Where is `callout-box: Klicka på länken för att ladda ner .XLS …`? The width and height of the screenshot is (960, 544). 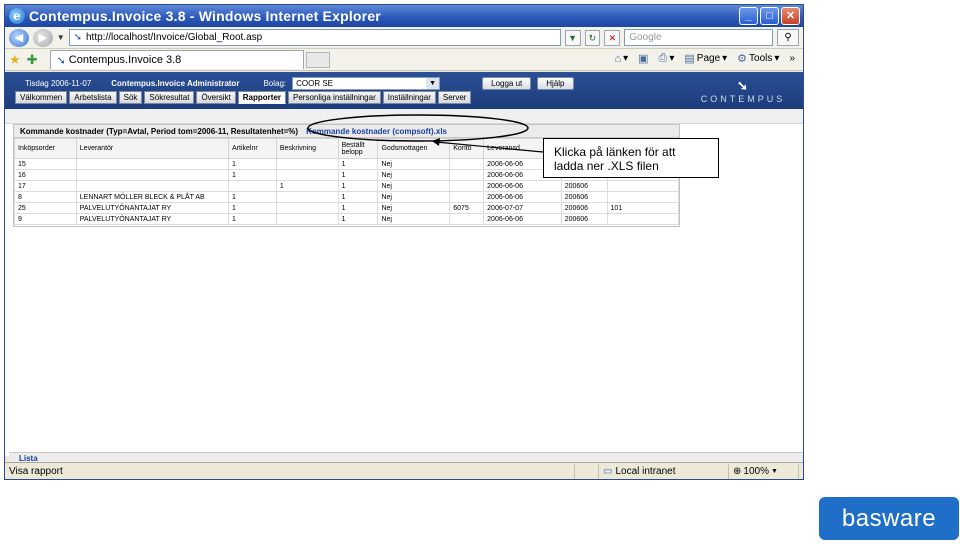
callout-box: Klicka på länken för att ladda ner .XLS … is located at coordinates (631, 158).